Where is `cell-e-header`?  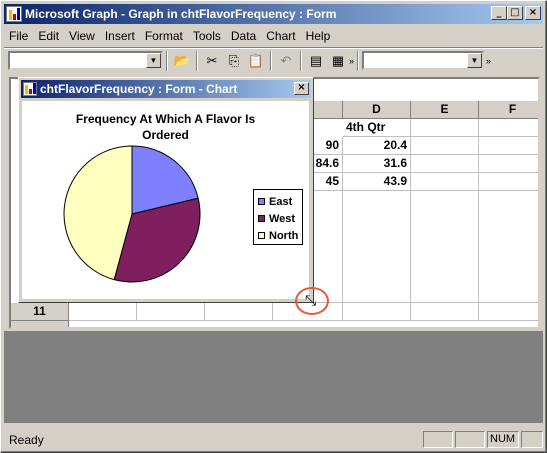 cell-e-header is located at coordinates (445, 128).